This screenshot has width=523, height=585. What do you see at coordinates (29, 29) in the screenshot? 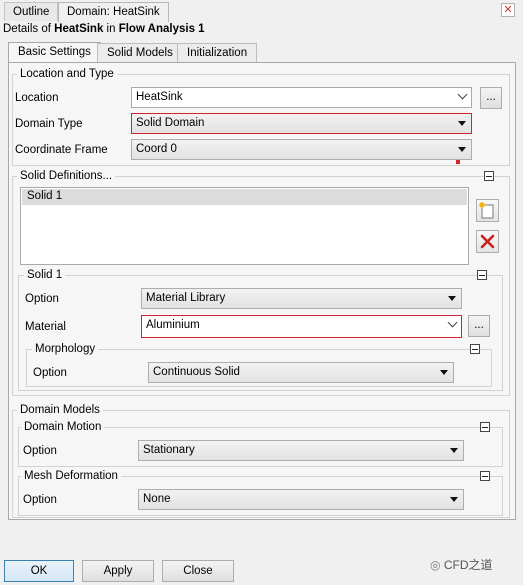
I see `details-prefix: Details of` at bounding box center [29, 29].